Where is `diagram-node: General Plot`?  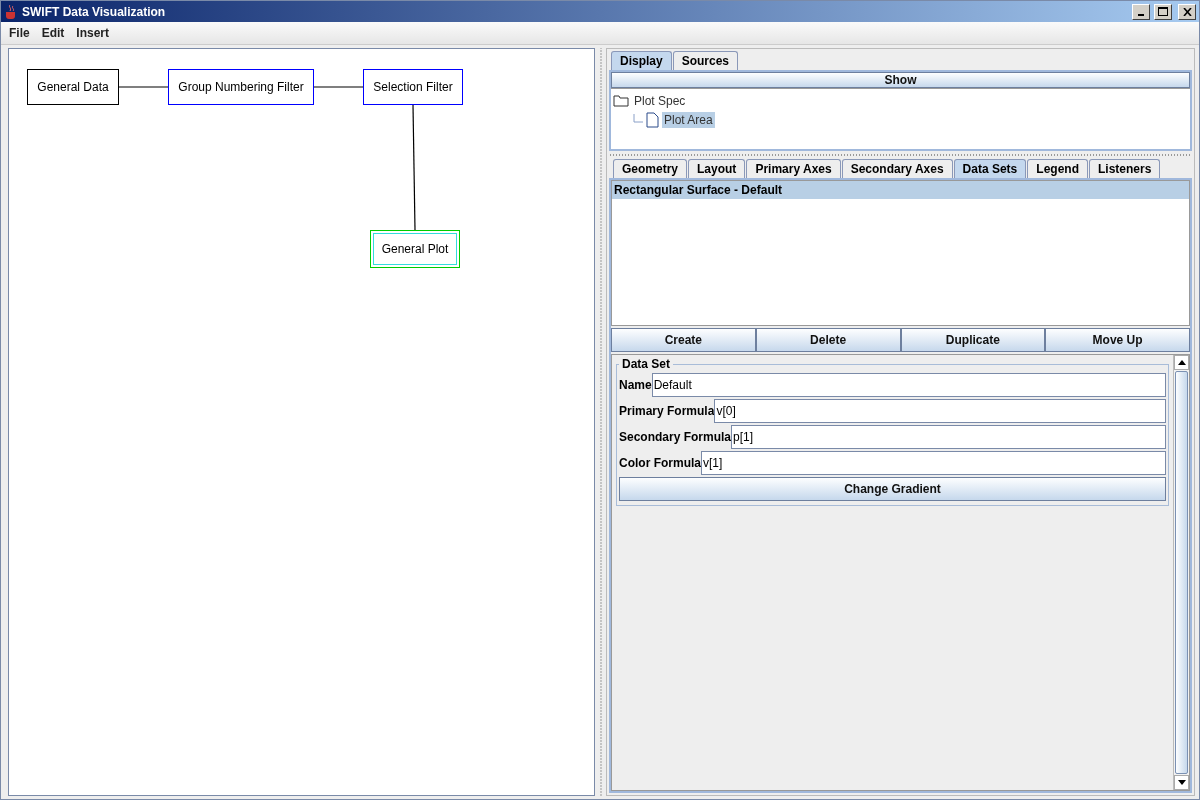
diagram-node: General Plot is located at coordinates (415, 249).